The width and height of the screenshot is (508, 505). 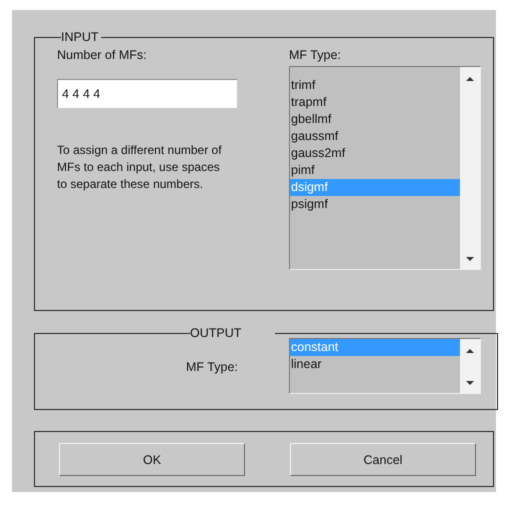 I want to click on list-box: constant linear, so click(x=385, y=366).